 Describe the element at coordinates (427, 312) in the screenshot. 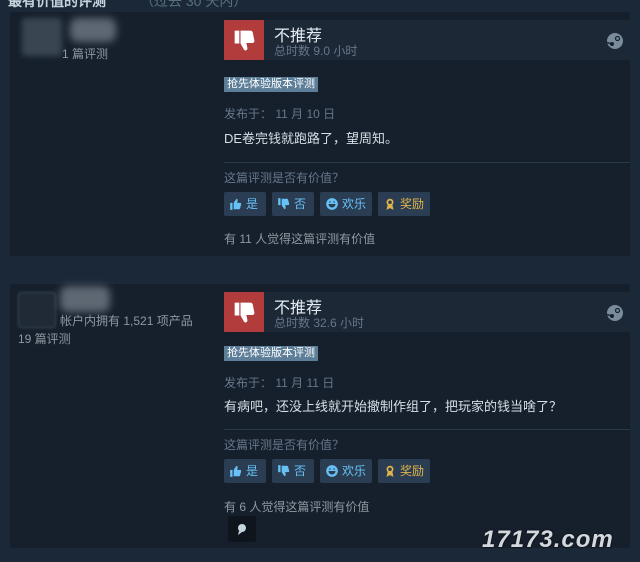

I see `vote-header: 不推荐 总时数 32.6 小时` at that location.